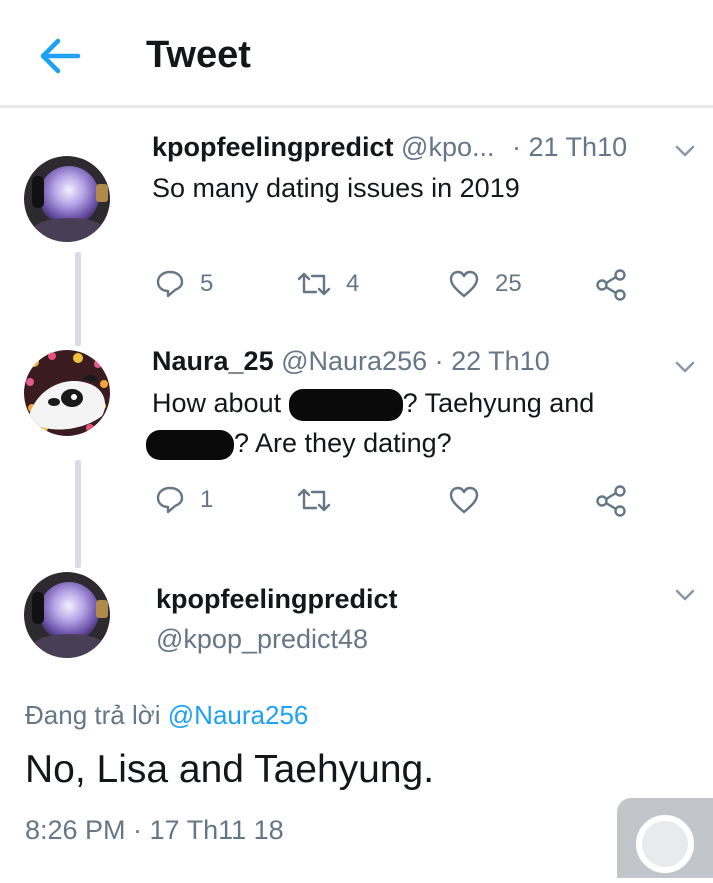  What do you see at coordinates (262, 639) in the screenshot?
I see `handle: @kpop_predict48` at bounding box center [262, 639].